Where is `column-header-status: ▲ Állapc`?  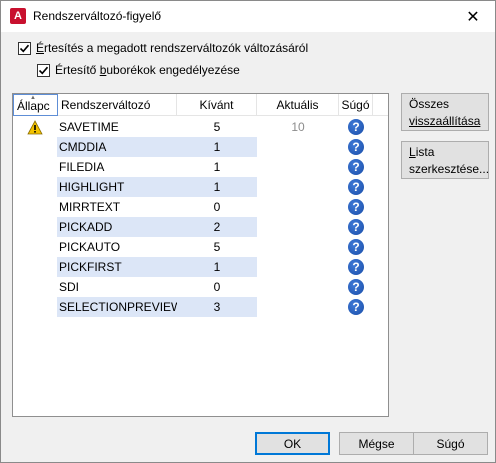 column-header-status: ▲ Állapc is located at coordinates (35, 105).